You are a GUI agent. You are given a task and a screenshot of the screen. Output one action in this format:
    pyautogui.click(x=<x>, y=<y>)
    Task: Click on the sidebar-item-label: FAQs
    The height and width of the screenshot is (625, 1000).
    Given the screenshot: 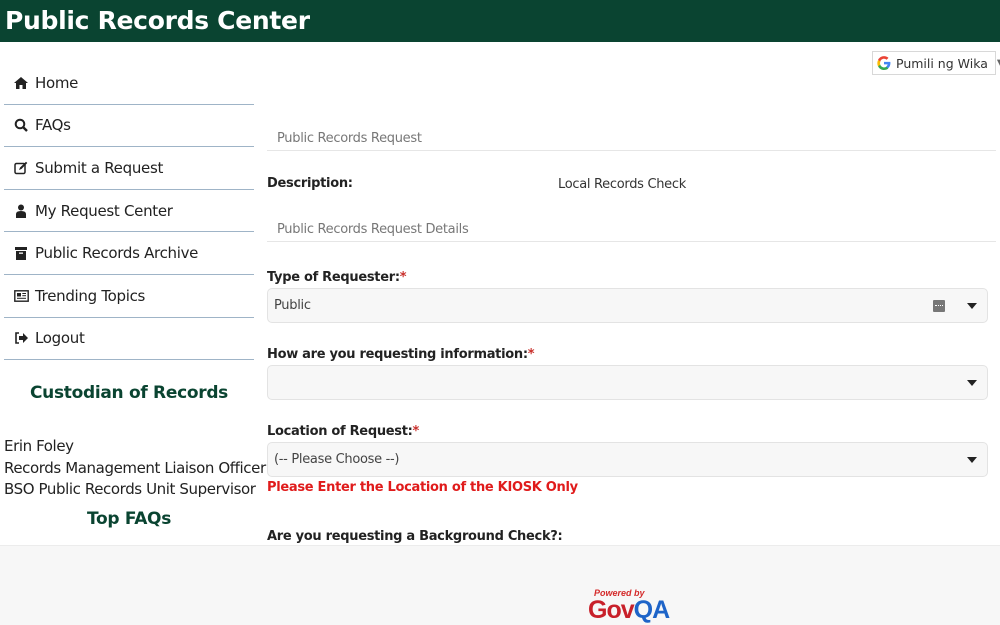 What is the action you would take?
    pyautogui.click(x=53, y=125)
    